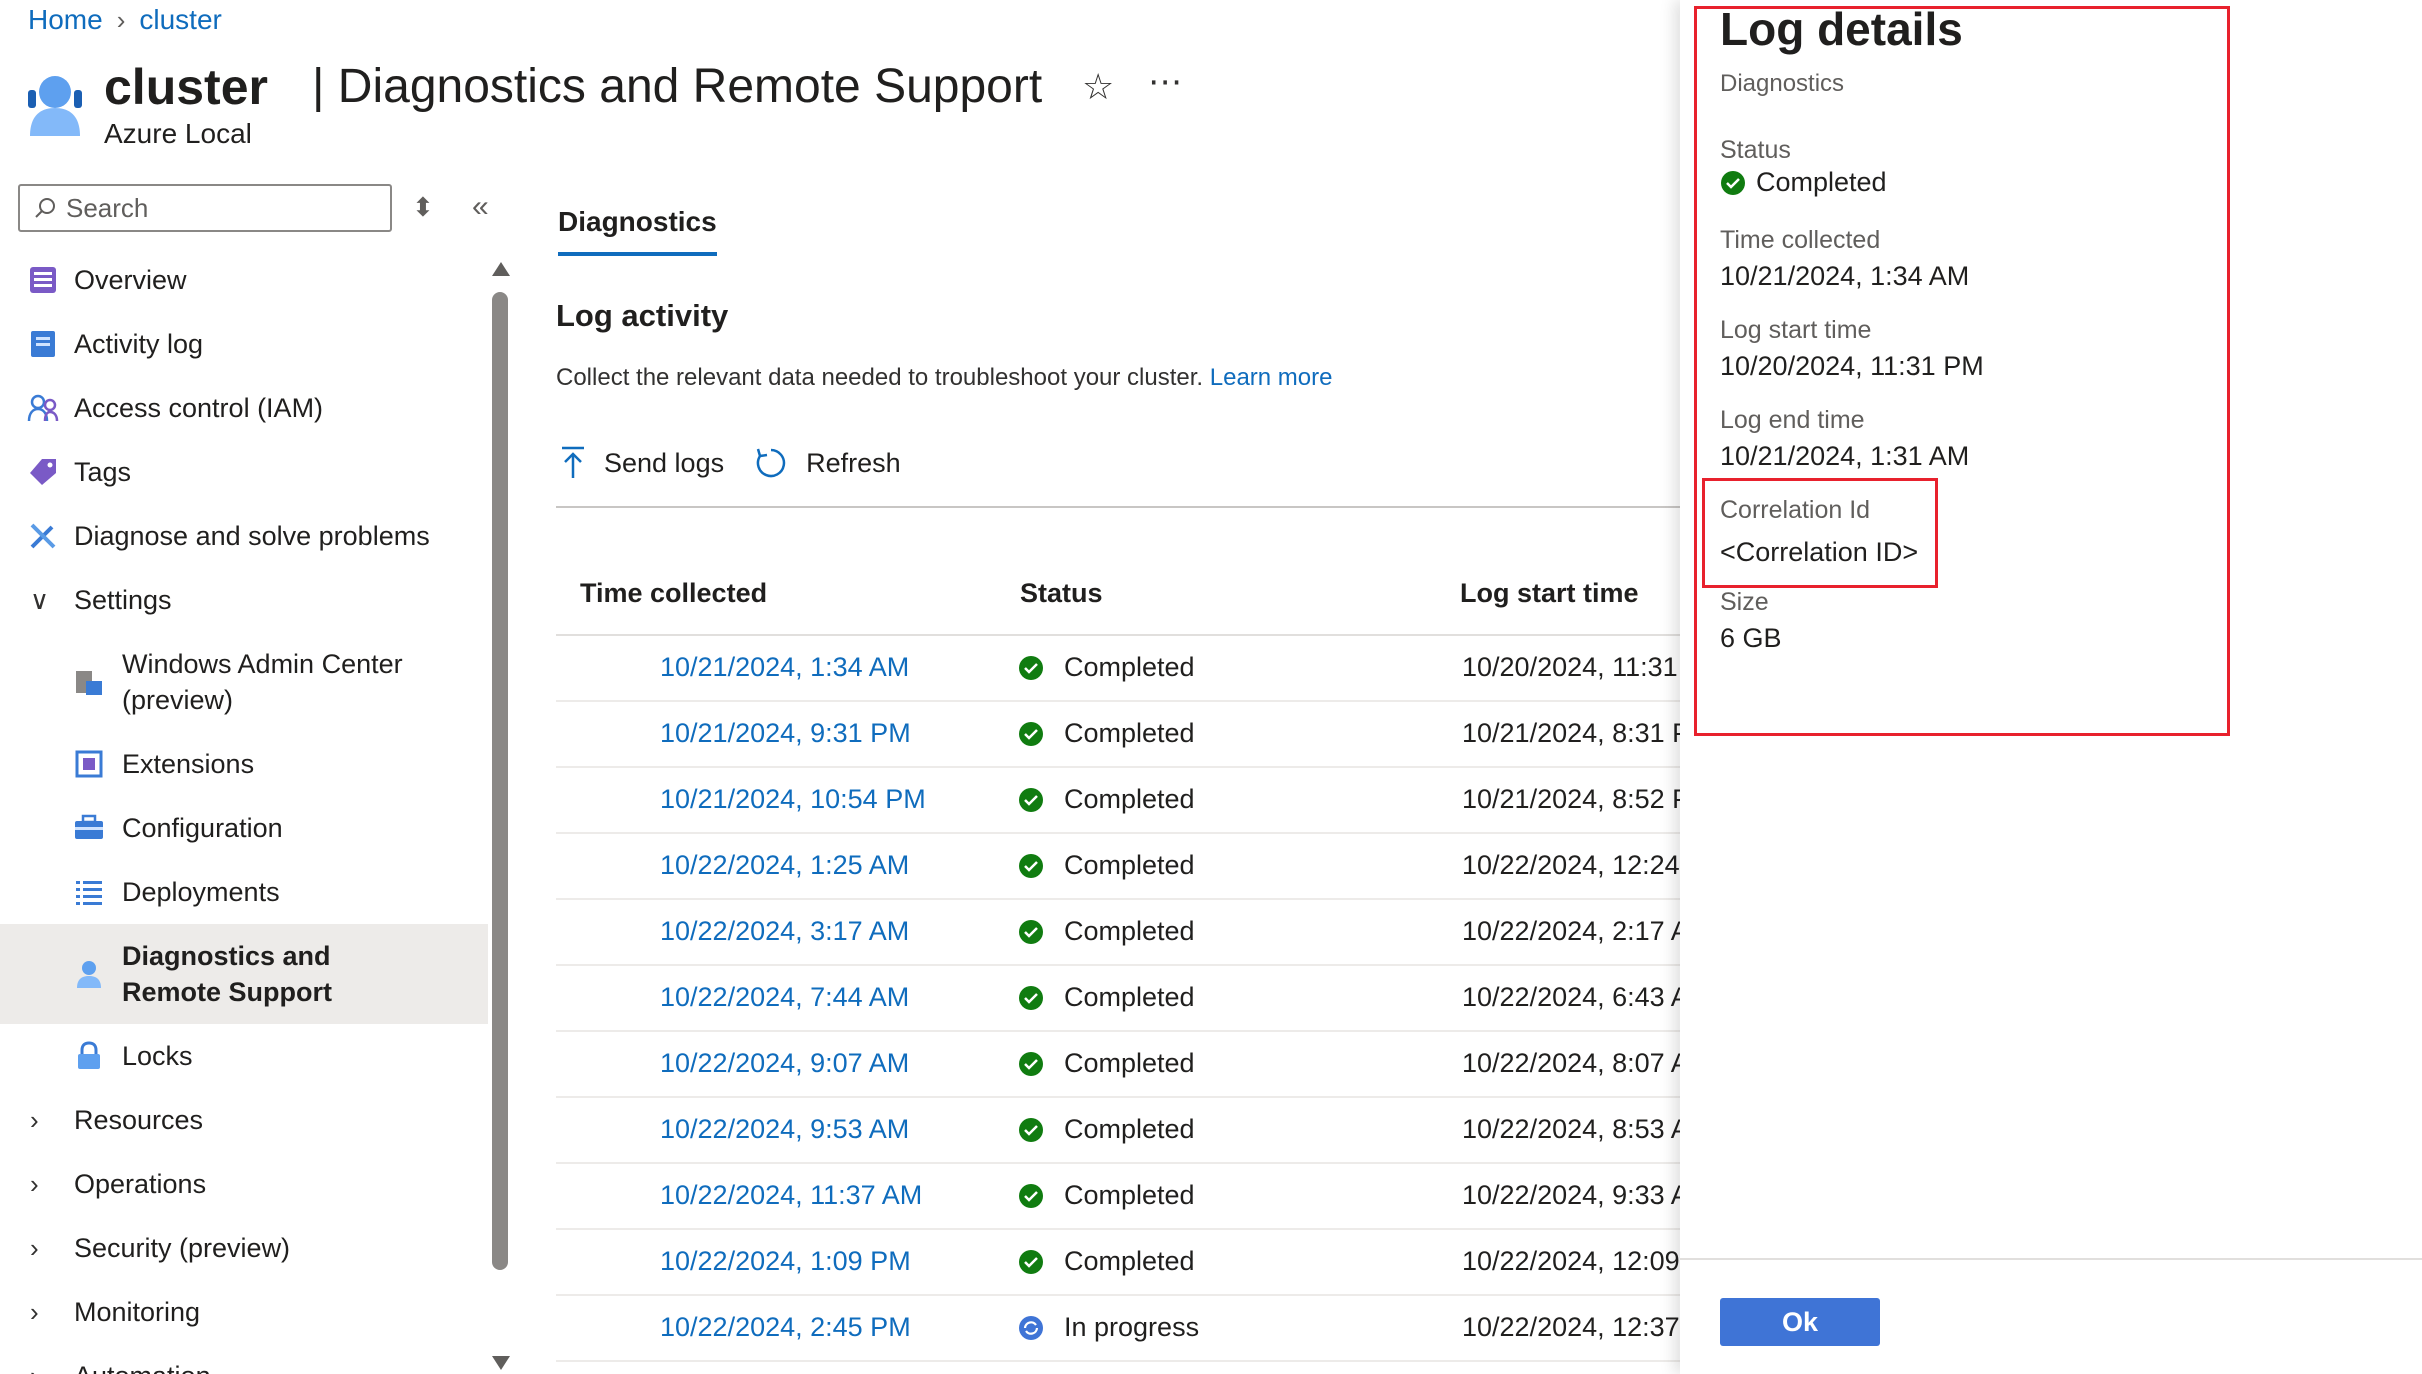 The height and width of the screenshot is (1374, 2422). What do you see at coordinates (244, 600) in the screenshot?
I see `sidebar-group-settings: ∨ Settings` at bounding box center [244, 600].